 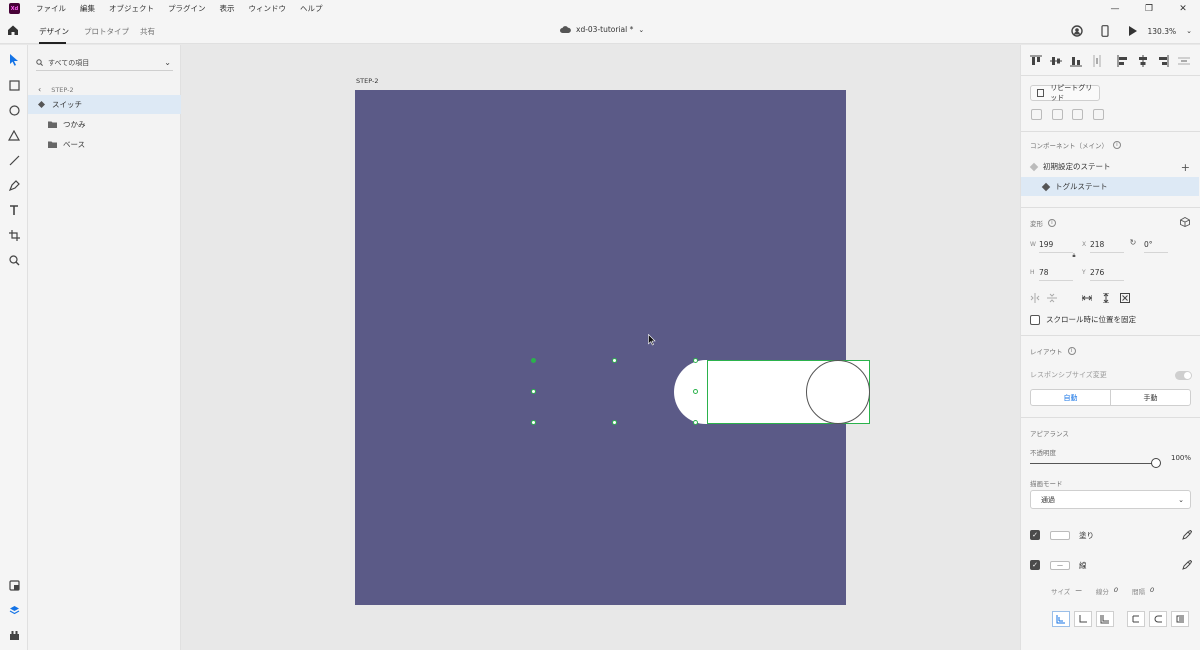 What do you see at coordinates (13, 30) in the screenshot?
I see `home-icon` at bounding box center [13, 30].